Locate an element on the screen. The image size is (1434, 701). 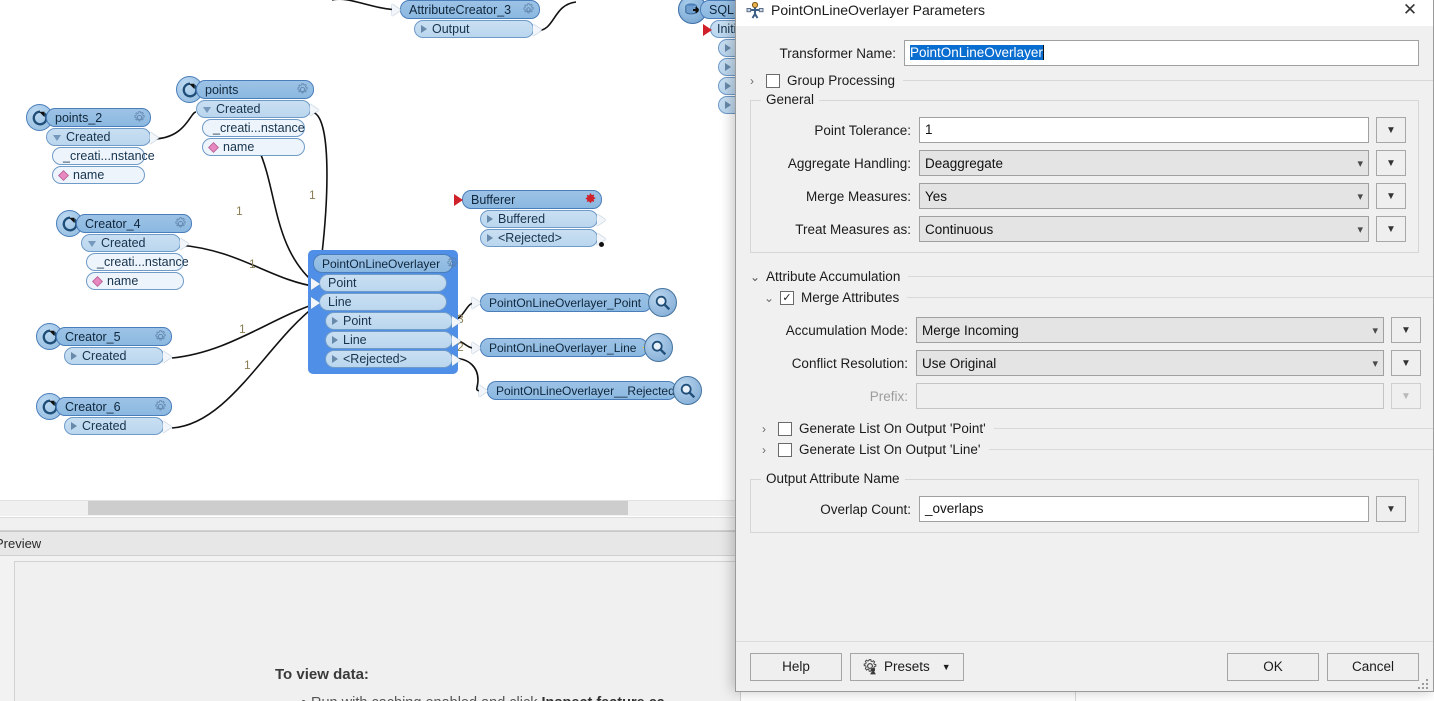
help-button: Help is located at coordinates (796, 666).